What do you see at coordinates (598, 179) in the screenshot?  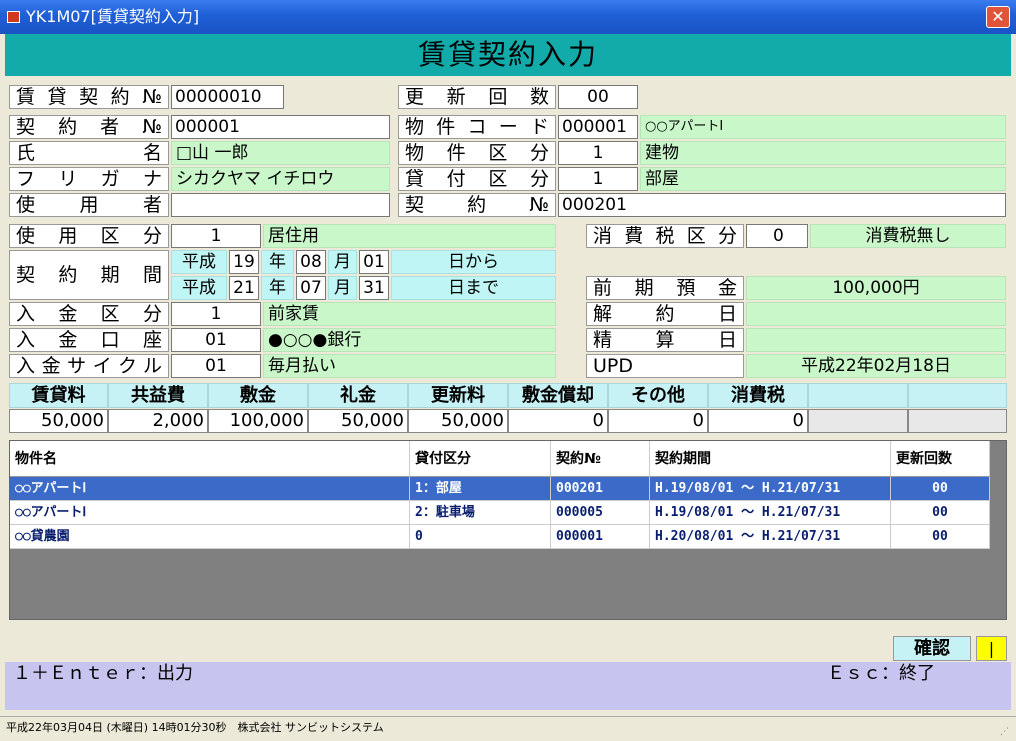 I see `lend-kbn-field: 1` at bounding box center [598, 179].